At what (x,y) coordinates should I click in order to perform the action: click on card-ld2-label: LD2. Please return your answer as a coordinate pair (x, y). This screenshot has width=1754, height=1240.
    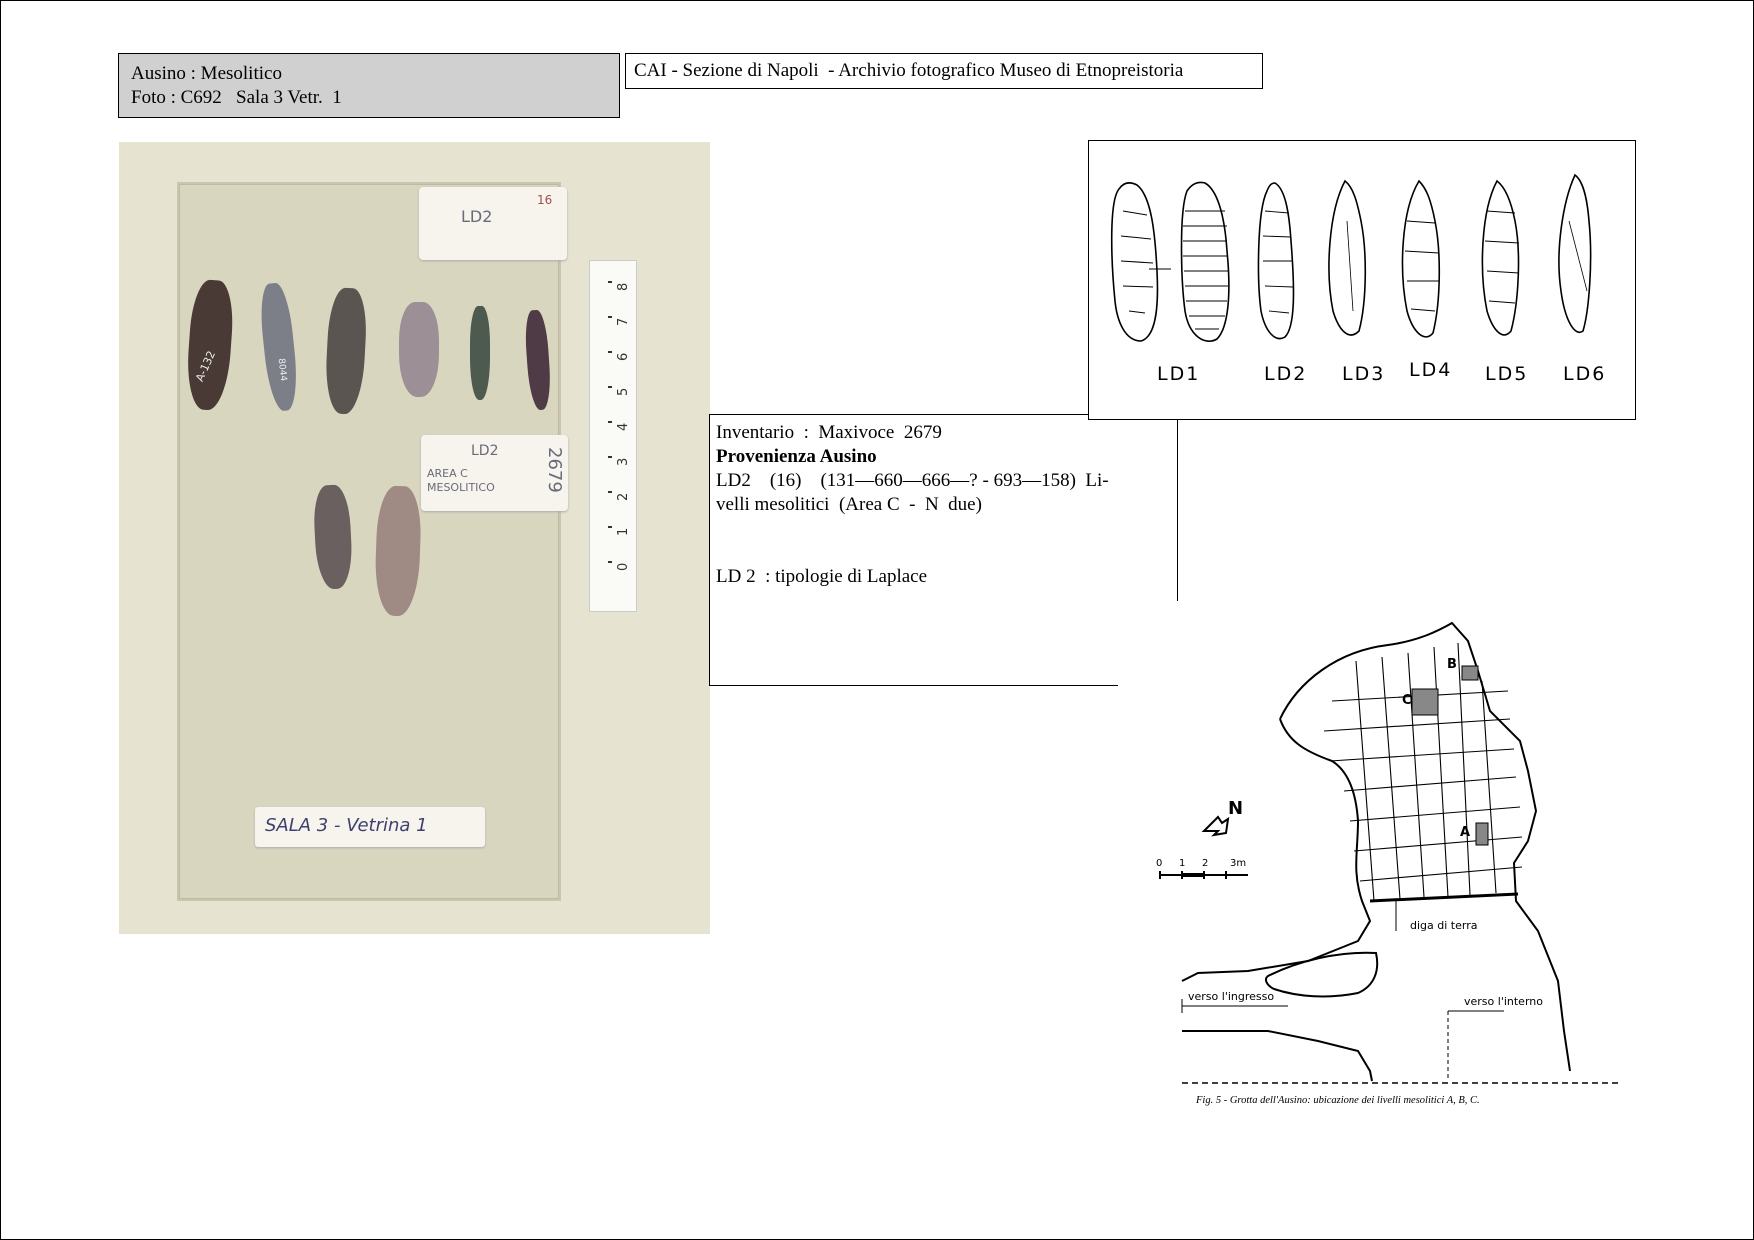
    Looking at the image, I should click on (477, 216).